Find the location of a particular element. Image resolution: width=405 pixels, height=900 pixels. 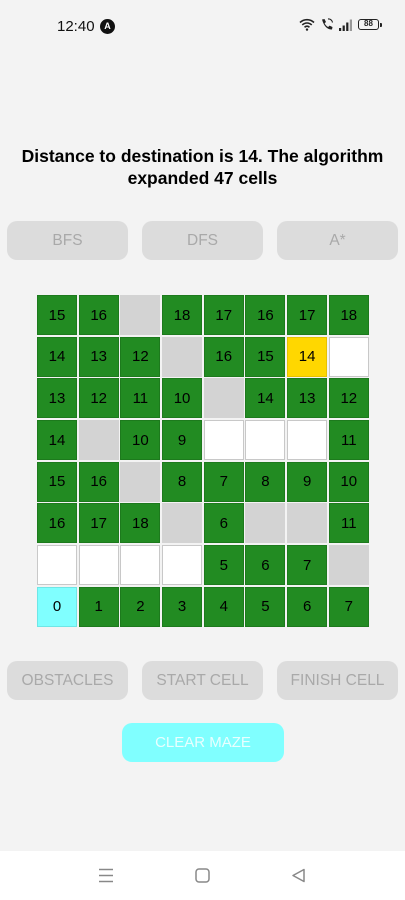

status-icons: 88 is located at coordinates (340, 24).